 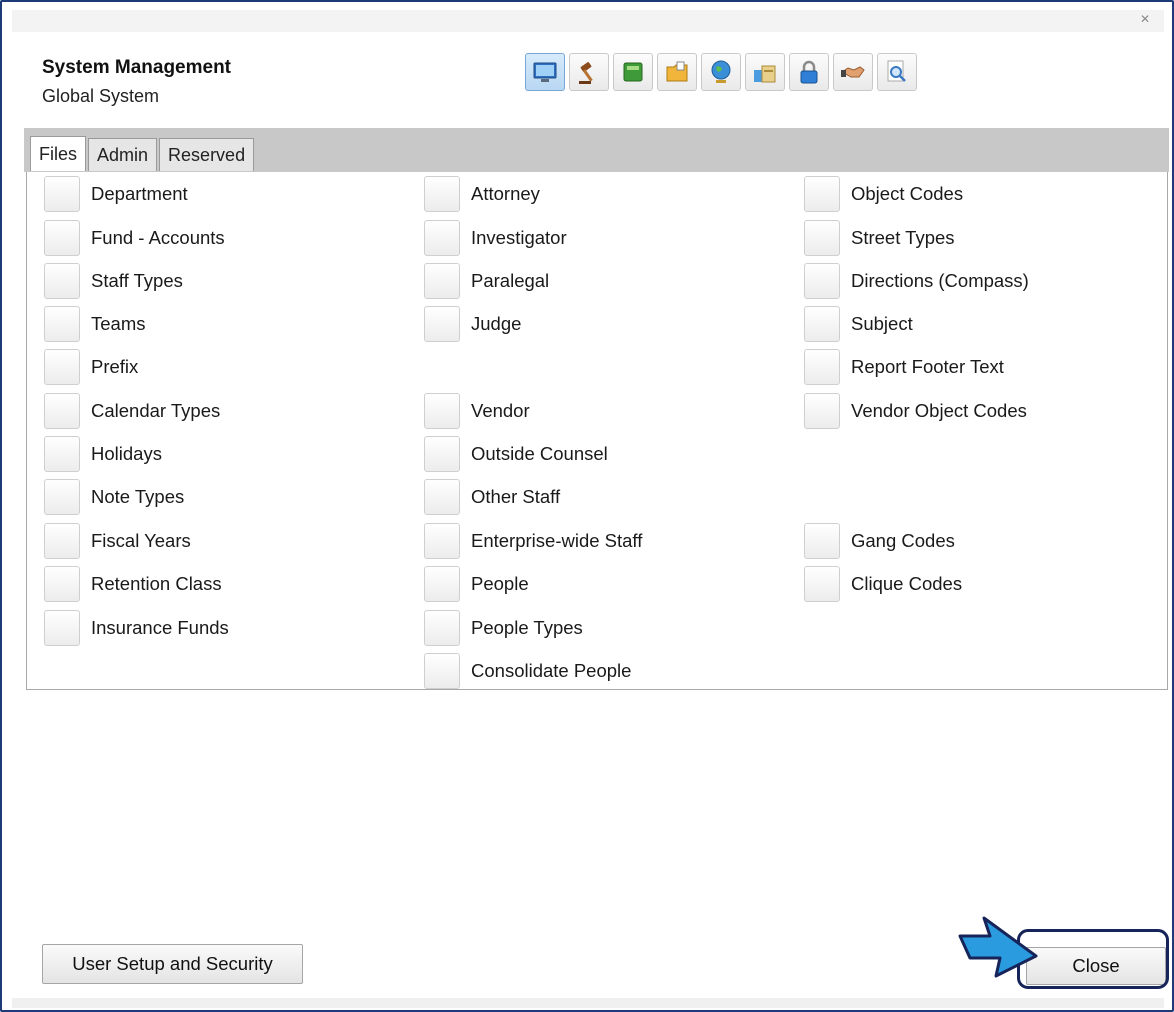 I want to click on file-item-holidays: Holidays, so click(x=103, y=454).